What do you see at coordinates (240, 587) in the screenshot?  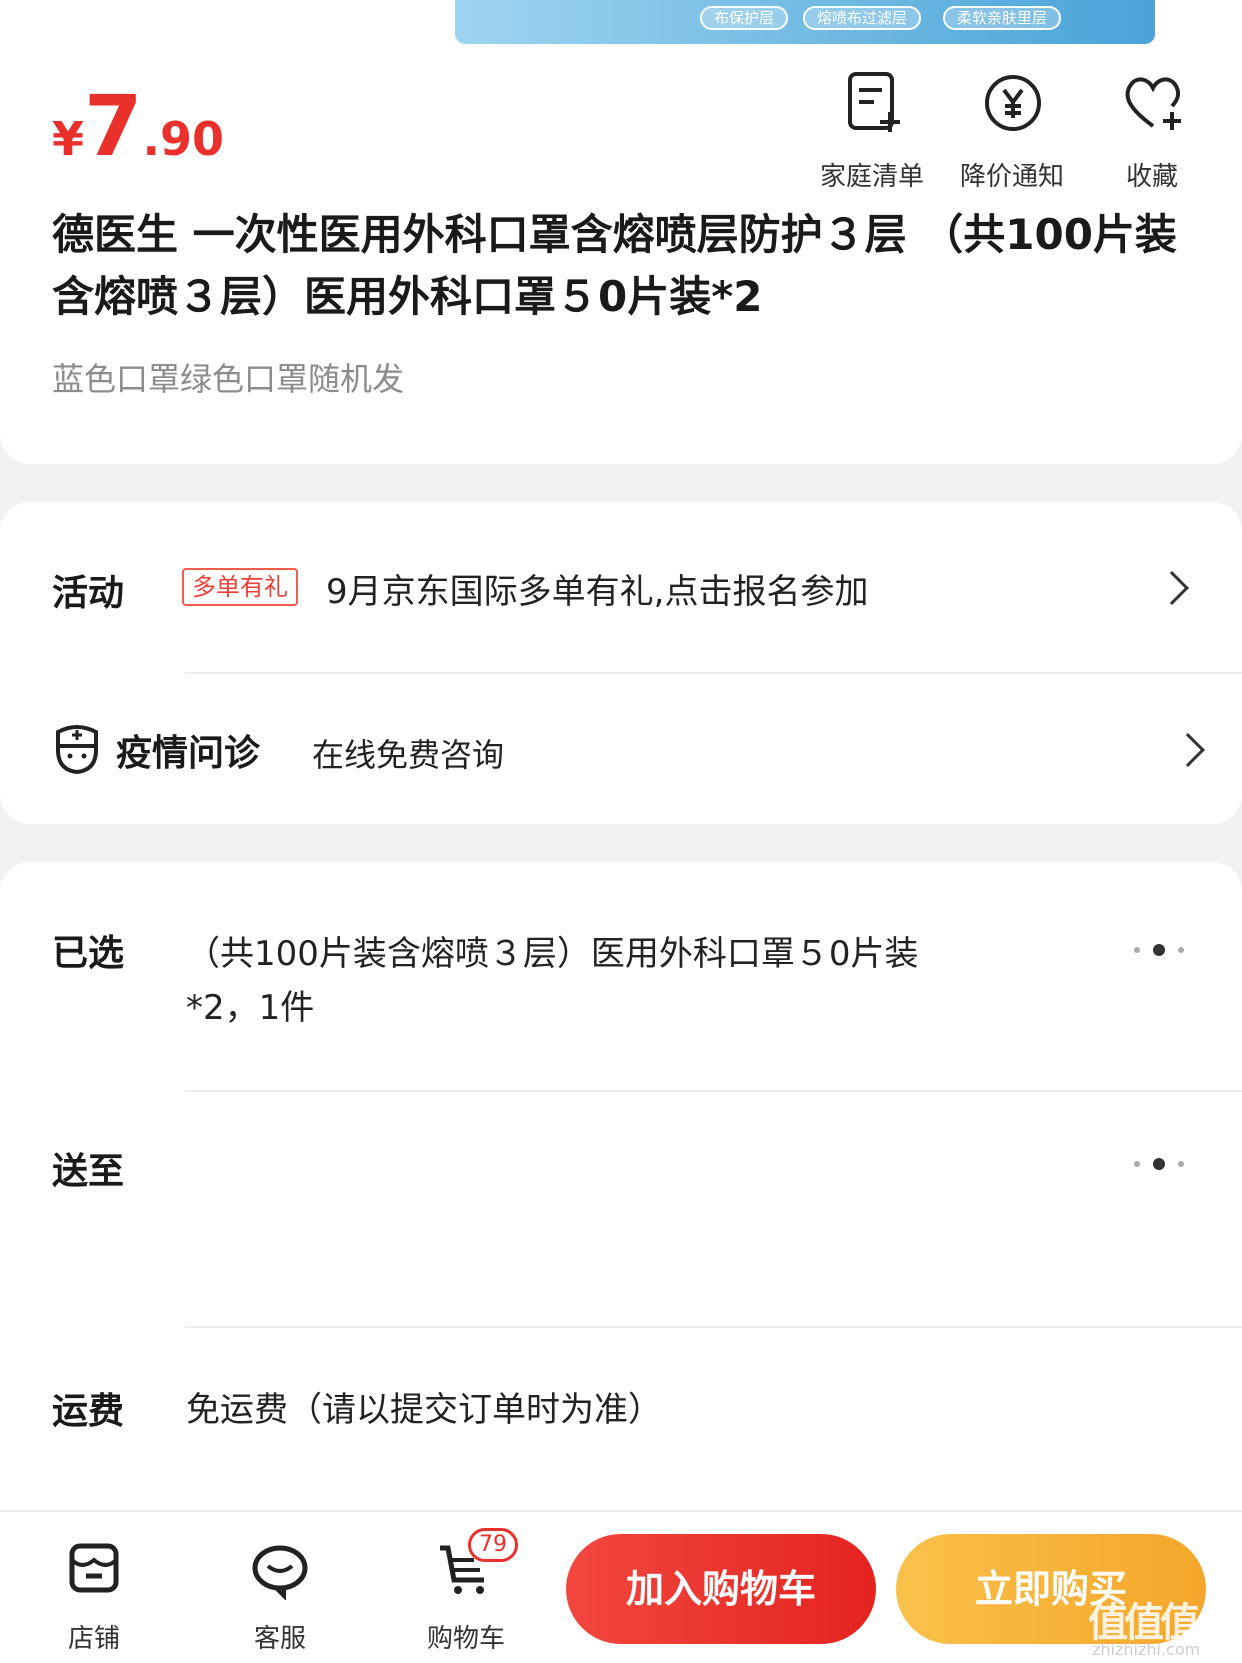 I see `activity-badge: 多单有礼` at bounding box center [240, 587].